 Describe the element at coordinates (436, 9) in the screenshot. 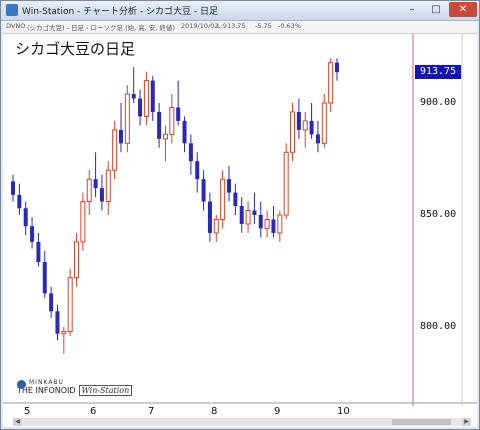

I see `maximize-button: □` at that location.